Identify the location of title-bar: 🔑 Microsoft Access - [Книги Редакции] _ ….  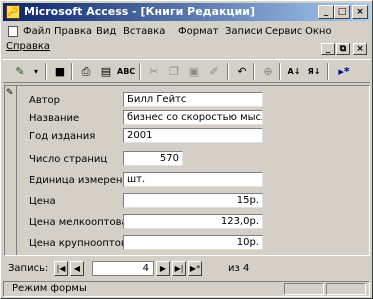
(186, 12).